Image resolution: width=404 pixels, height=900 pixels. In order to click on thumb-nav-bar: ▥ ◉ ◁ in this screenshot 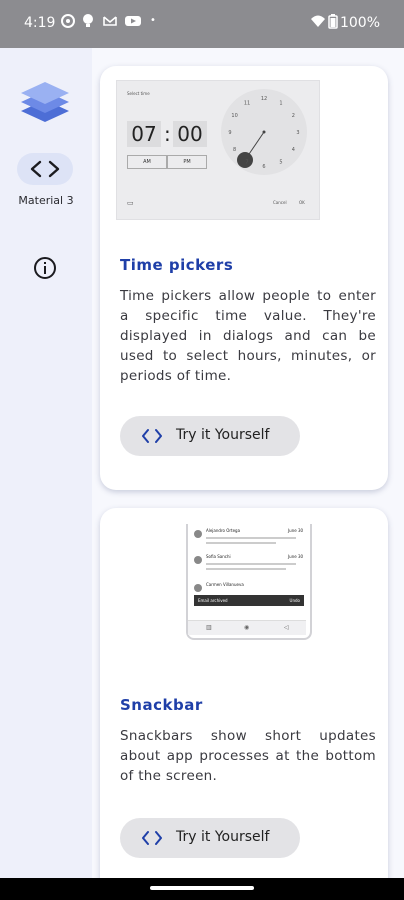, I will do `click(247, 627)`.